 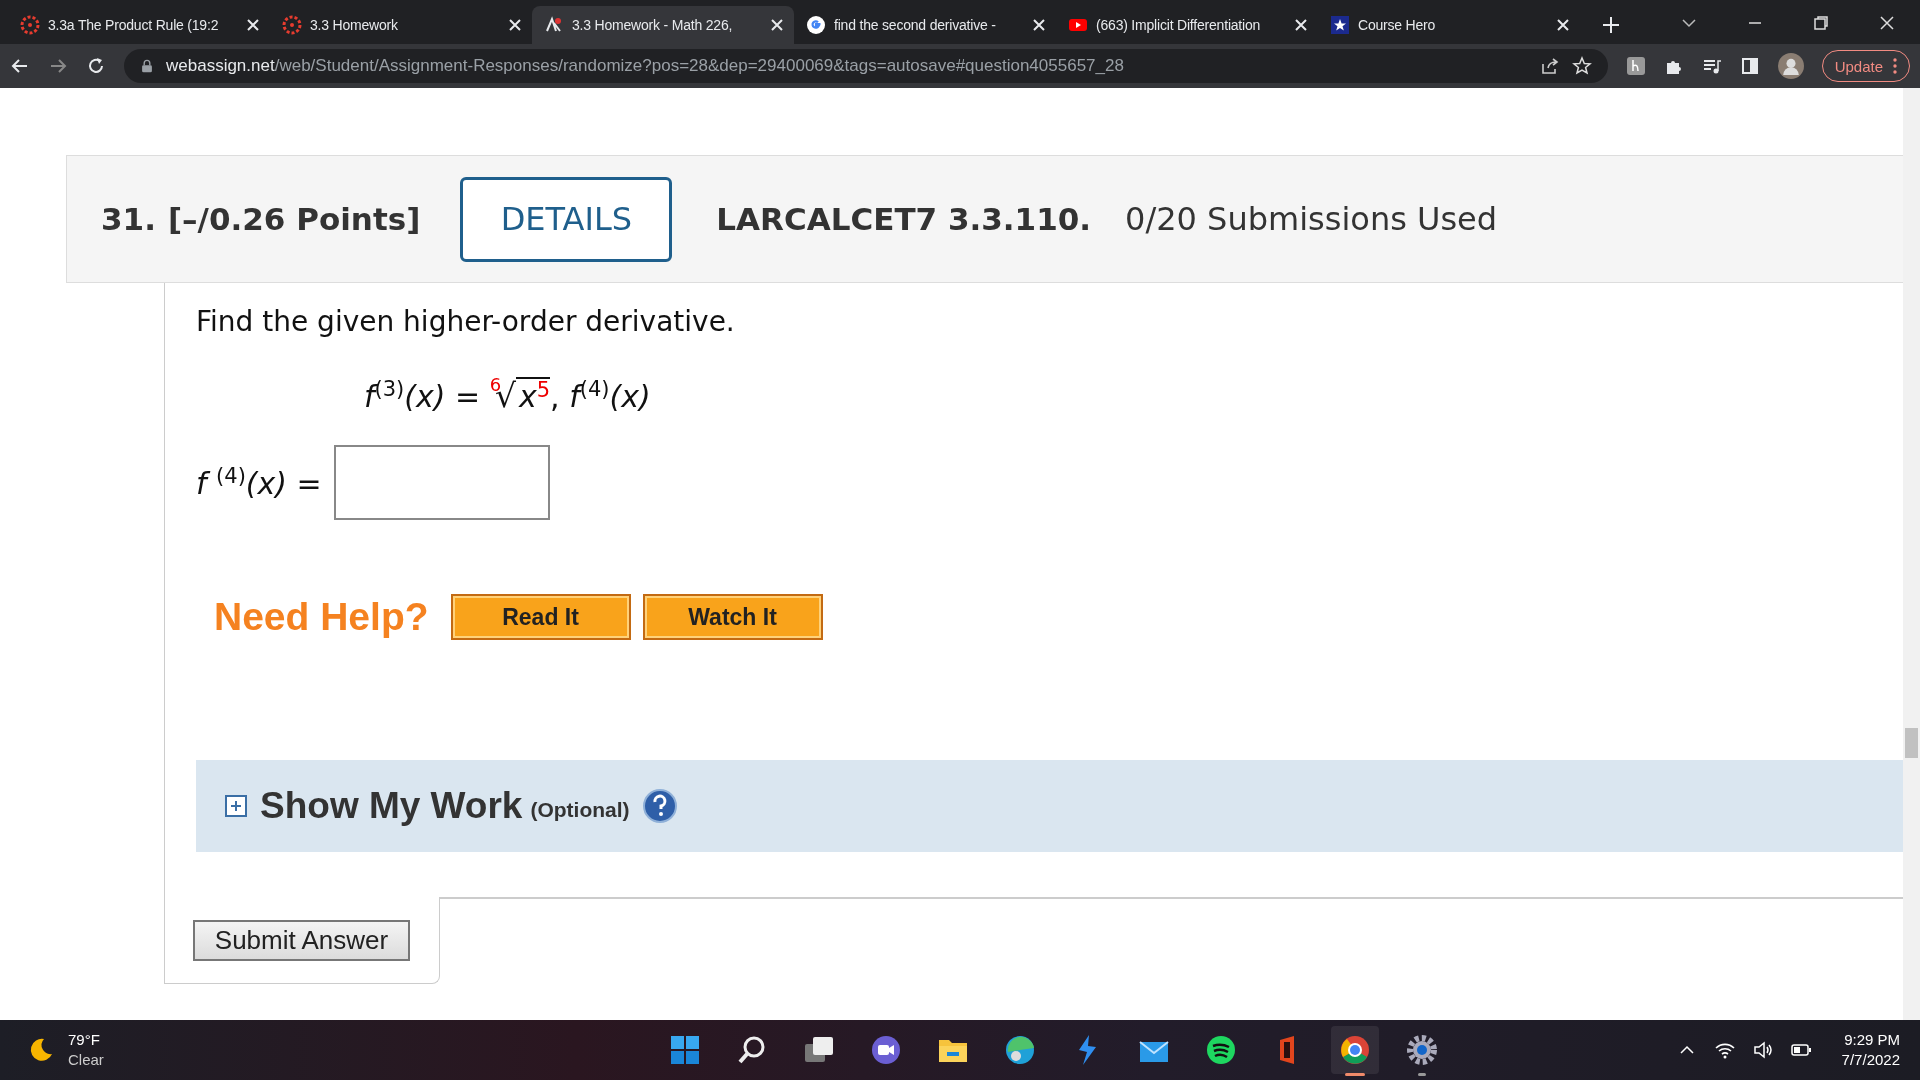 I want to click on folder-icon, so click(x=953, y=1051).